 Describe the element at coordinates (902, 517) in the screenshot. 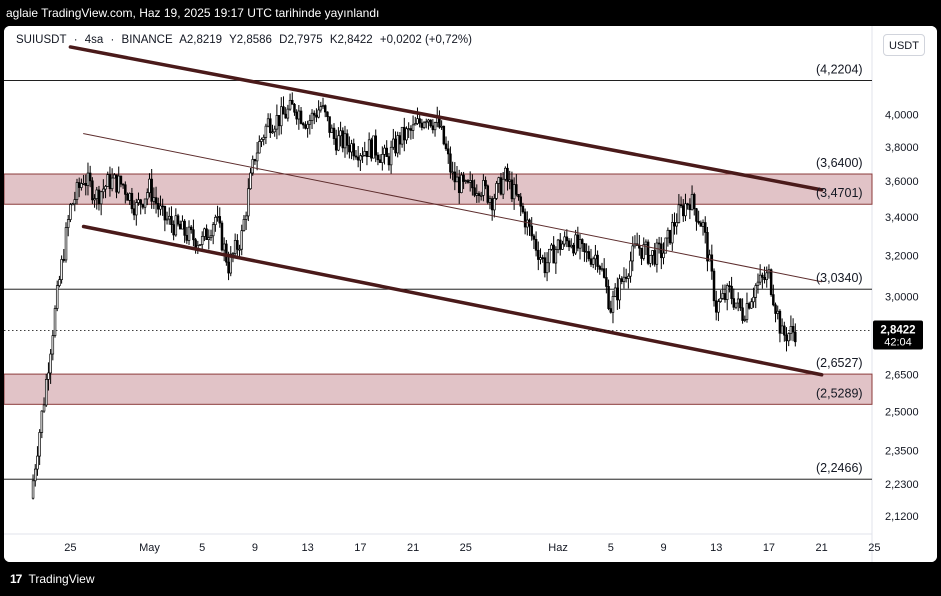

I see `y-tick-label: 2,1200` at that location.